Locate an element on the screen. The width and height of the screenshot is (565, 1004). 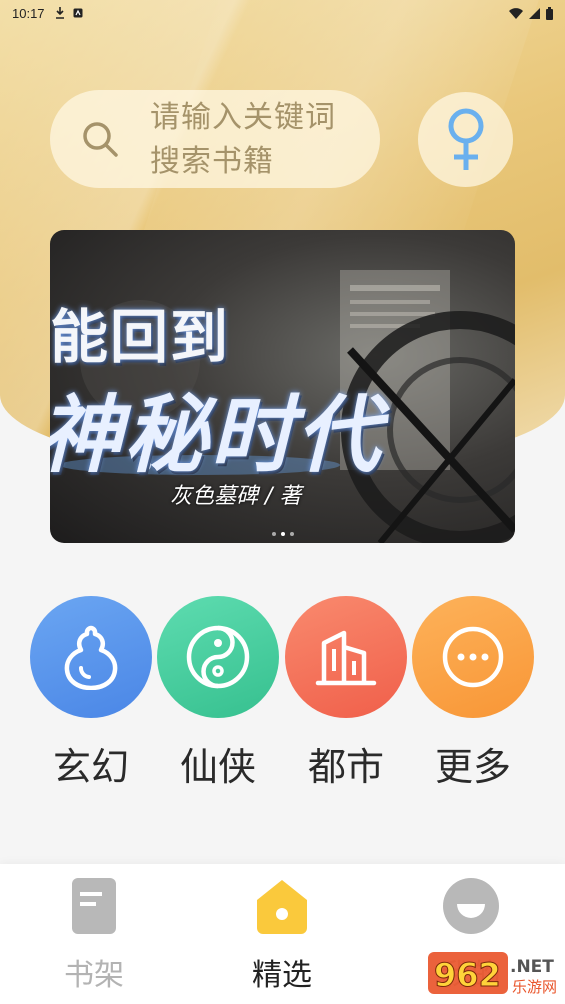
category-xuanhuan: 玄幻 is located at coordinates (91, 693).